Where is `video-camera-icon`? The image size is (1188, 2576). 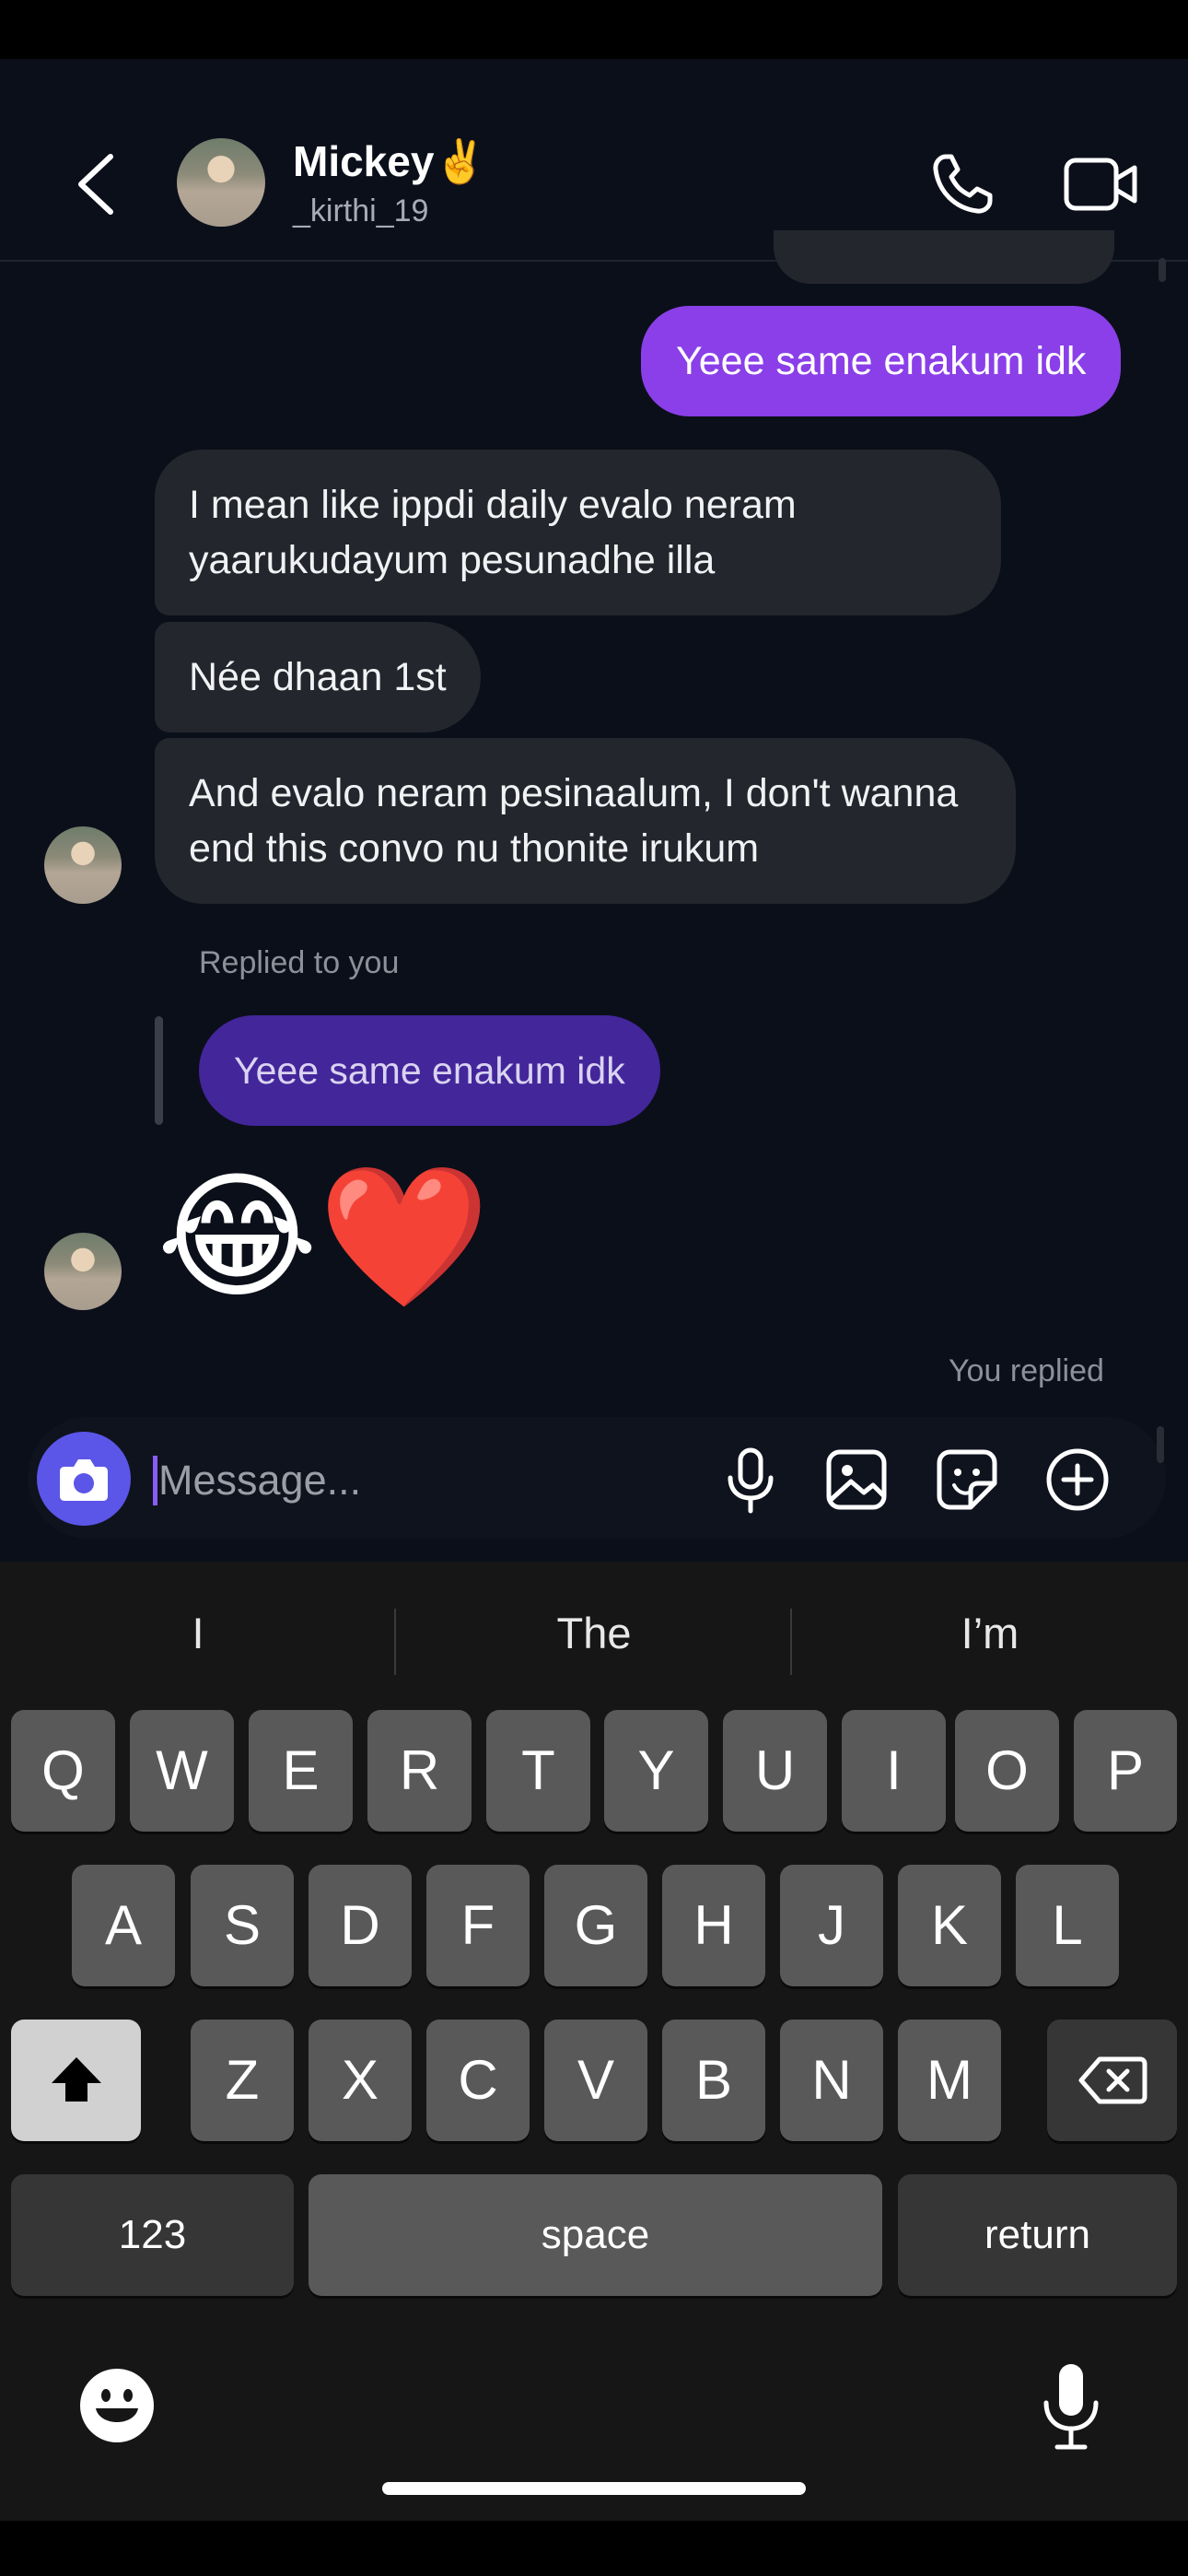
video-camera-icon is located at coordinates (1100, 184).